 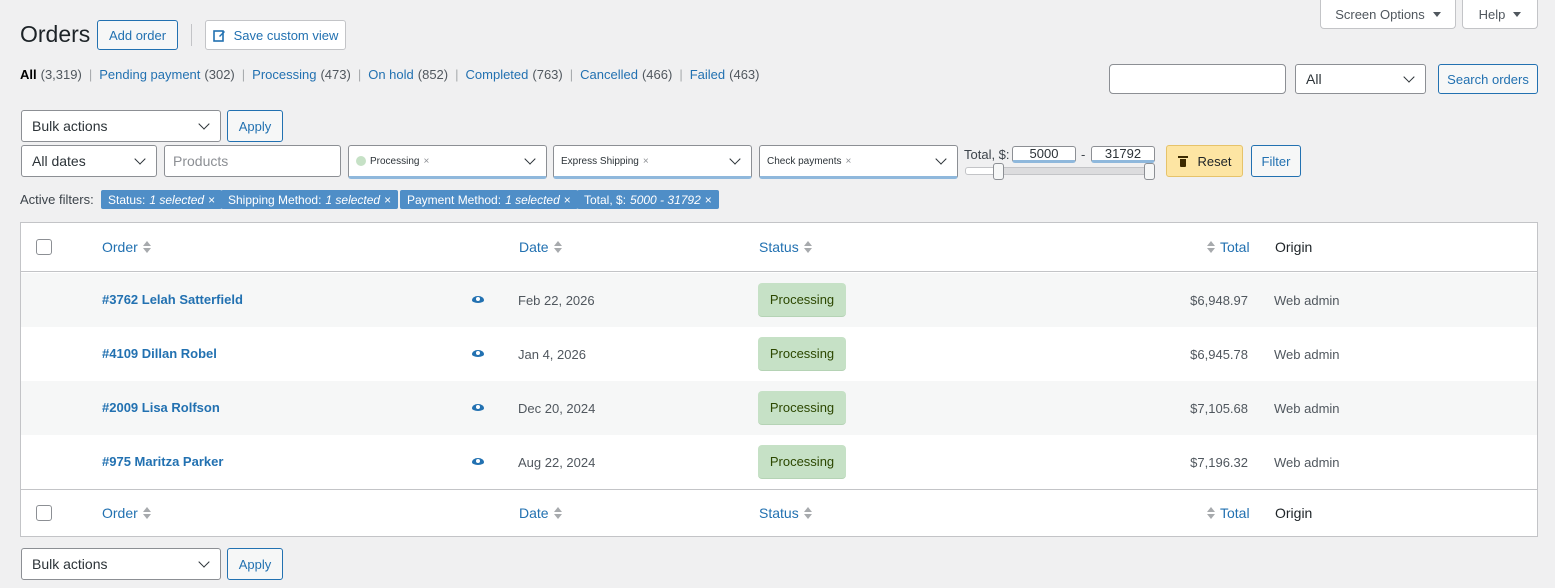 I want to click on total-max-input: 31792, so click(x=1123, y=154).